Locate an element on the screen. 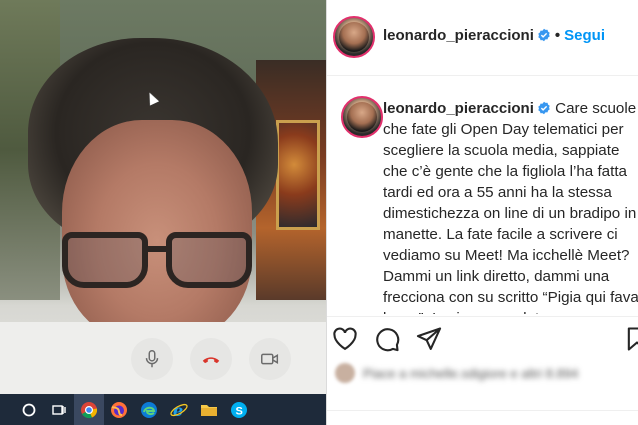 This screenshot has height=425, width=638. person-glasses is located at coordinates (157, 262).